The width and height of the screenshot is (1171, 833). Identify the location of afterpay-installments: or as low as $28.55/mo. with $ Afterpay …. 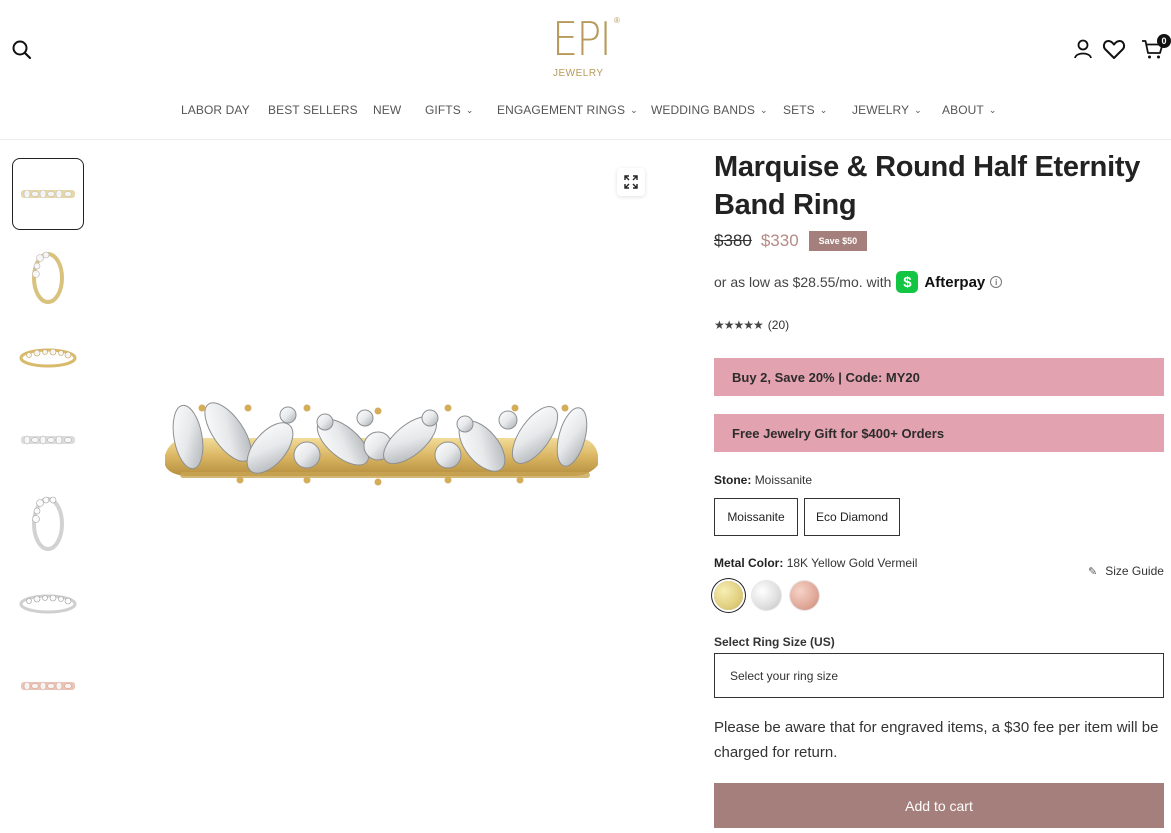
(858, 282).